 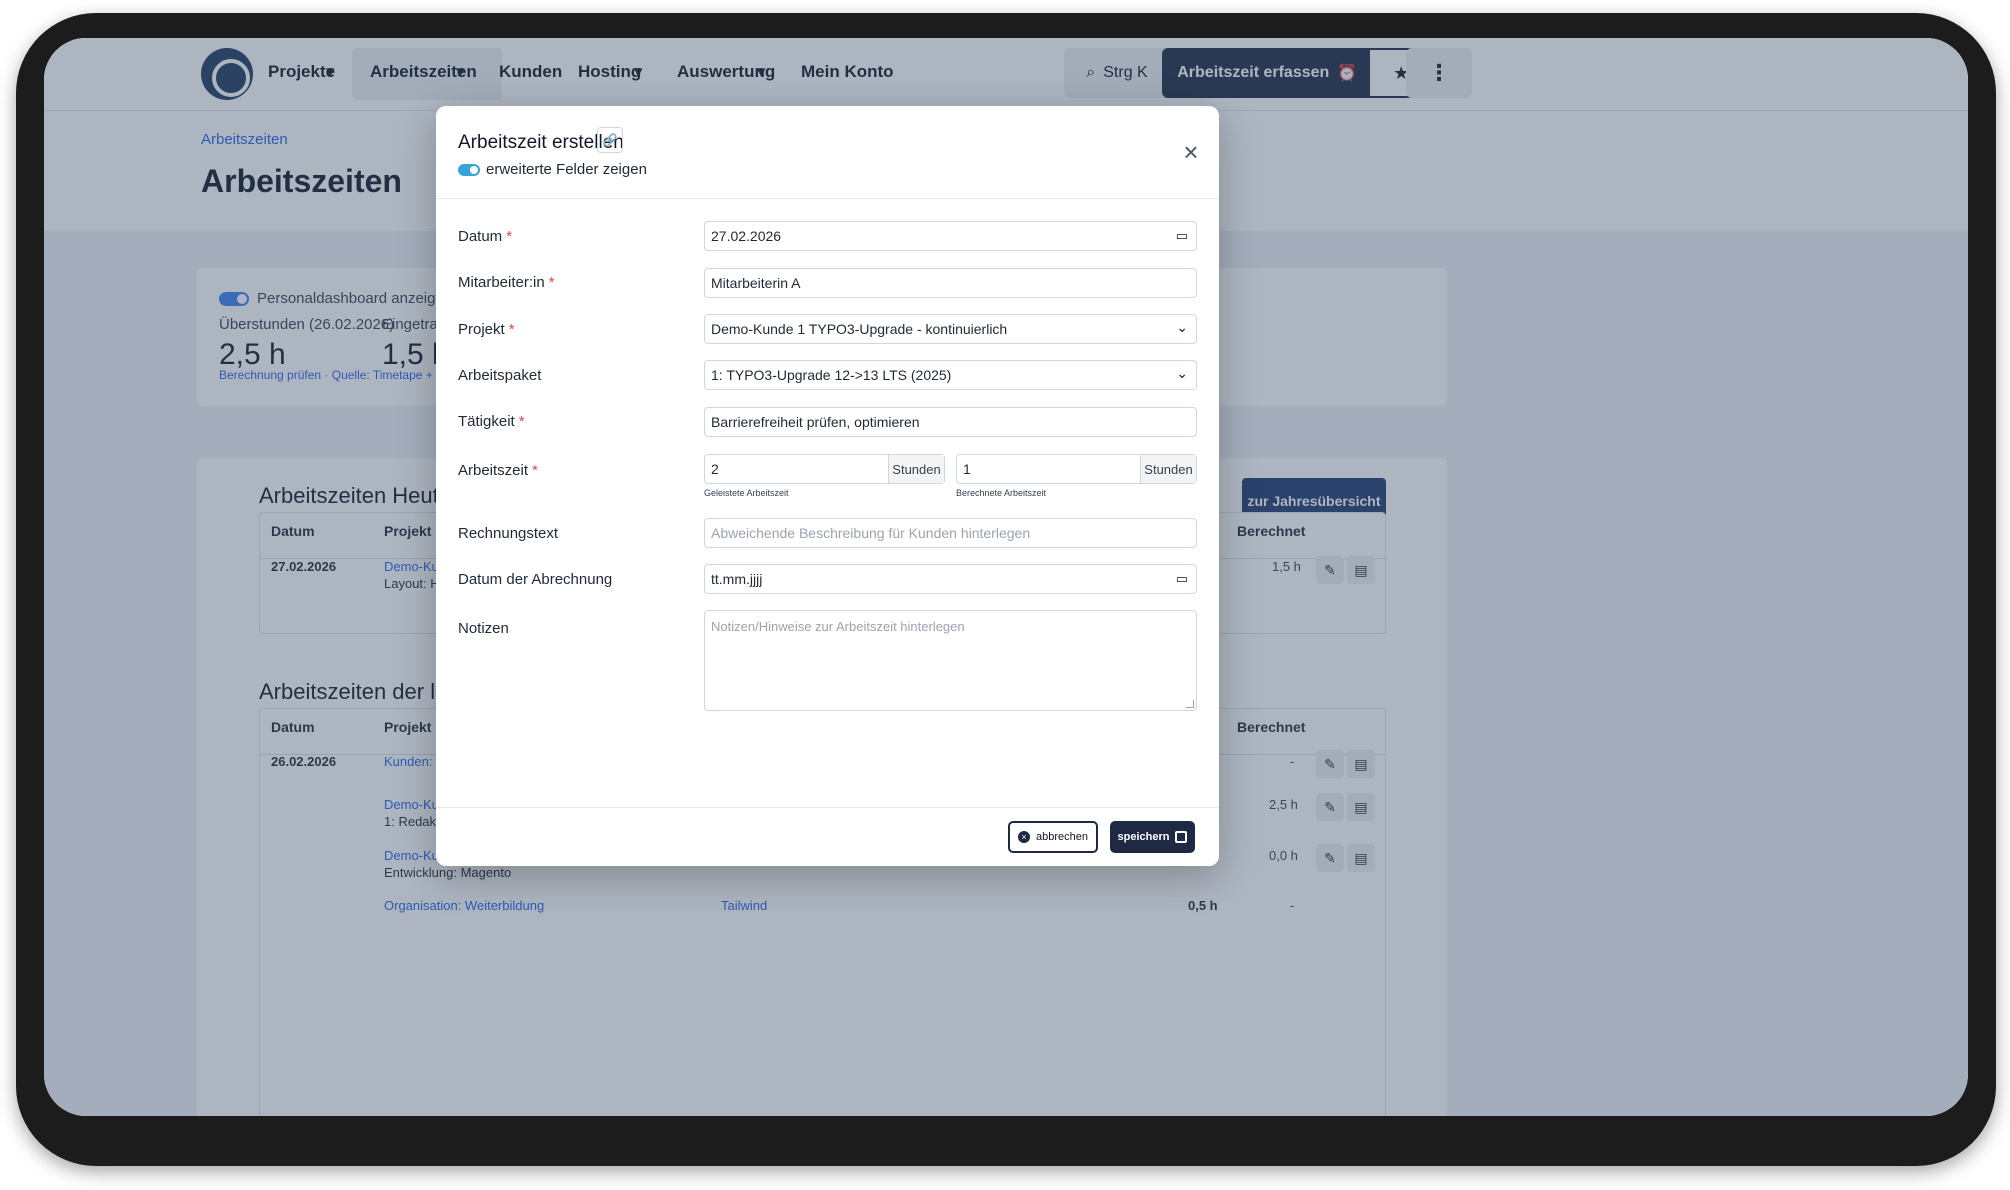 What do you see at coordinates (815, 422) in the screenshot?
I see `taetigkeit-value: Barrierefreiheit prüfen, optimieren` at bounding box center [815, 422].